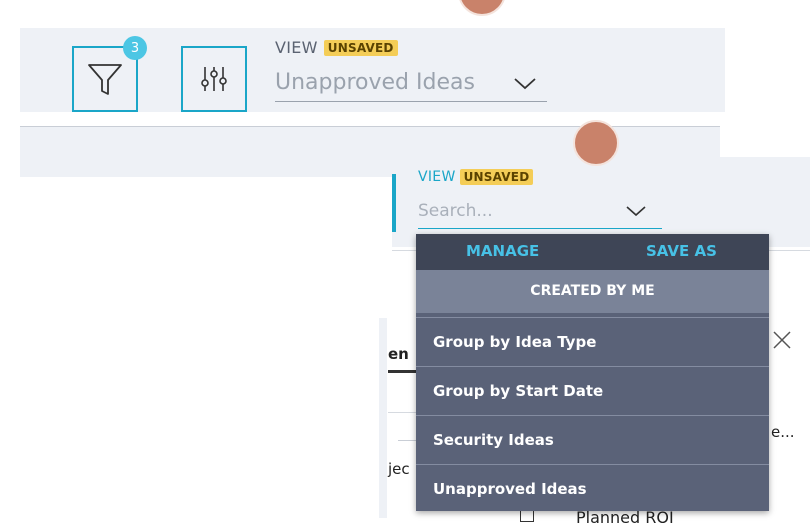 This screenshot has height=527, width=810. What do you see at coordinates (518, 211) in the screenshot?
I see `view-search-input` at bounding box center [518, 211].